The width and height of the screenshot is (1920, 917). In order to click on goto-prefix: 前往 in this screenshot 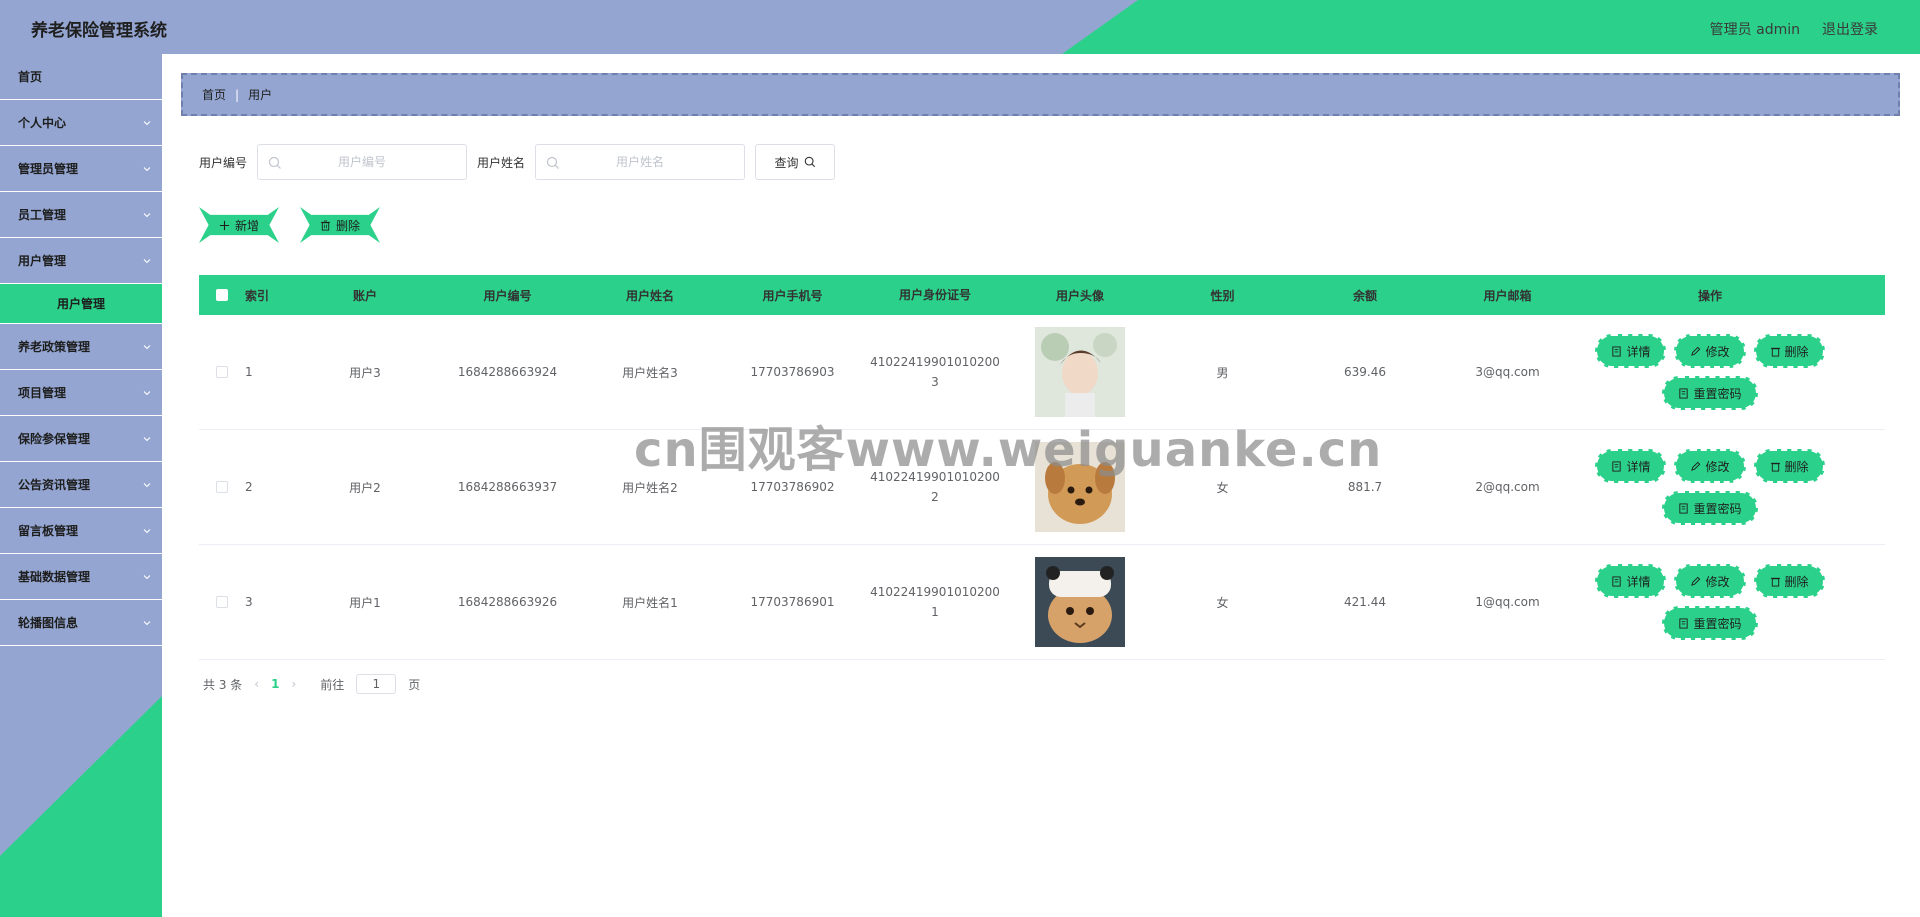, I will do `click(332, 684)`.